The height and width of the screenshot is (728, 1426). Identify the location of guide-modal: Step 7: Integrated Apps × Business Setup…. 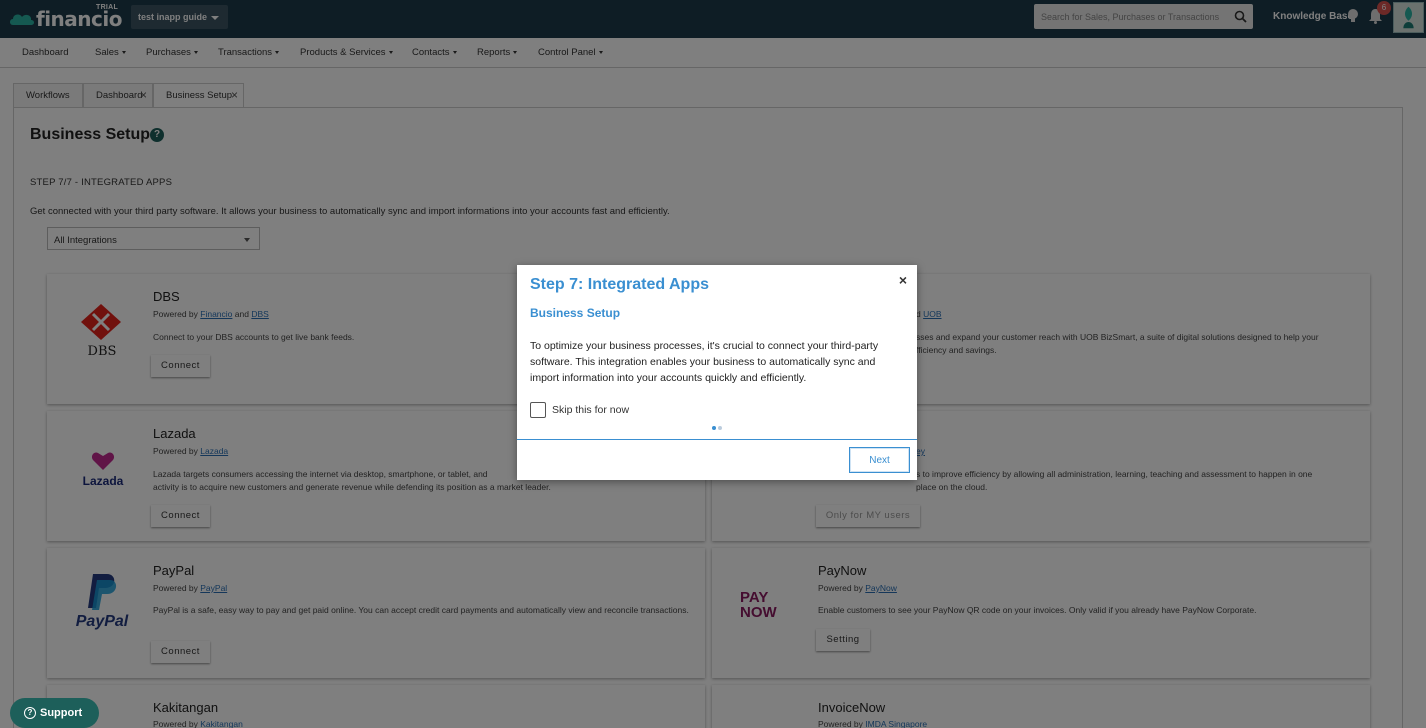
(717, 372).